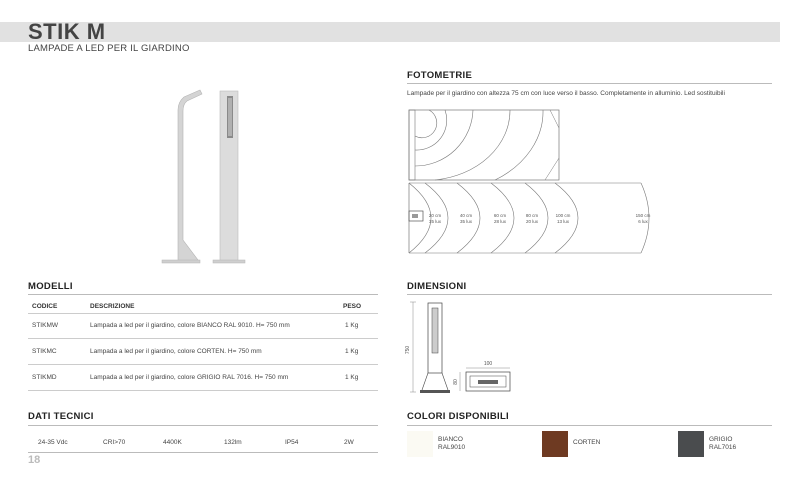 Image resolution: width=800 pixels, height=490 pixels. What do you see at coordinates (50, 286) in the screenshot?
I see `models-heading: MODELLI` at bounding box center [50, 286].